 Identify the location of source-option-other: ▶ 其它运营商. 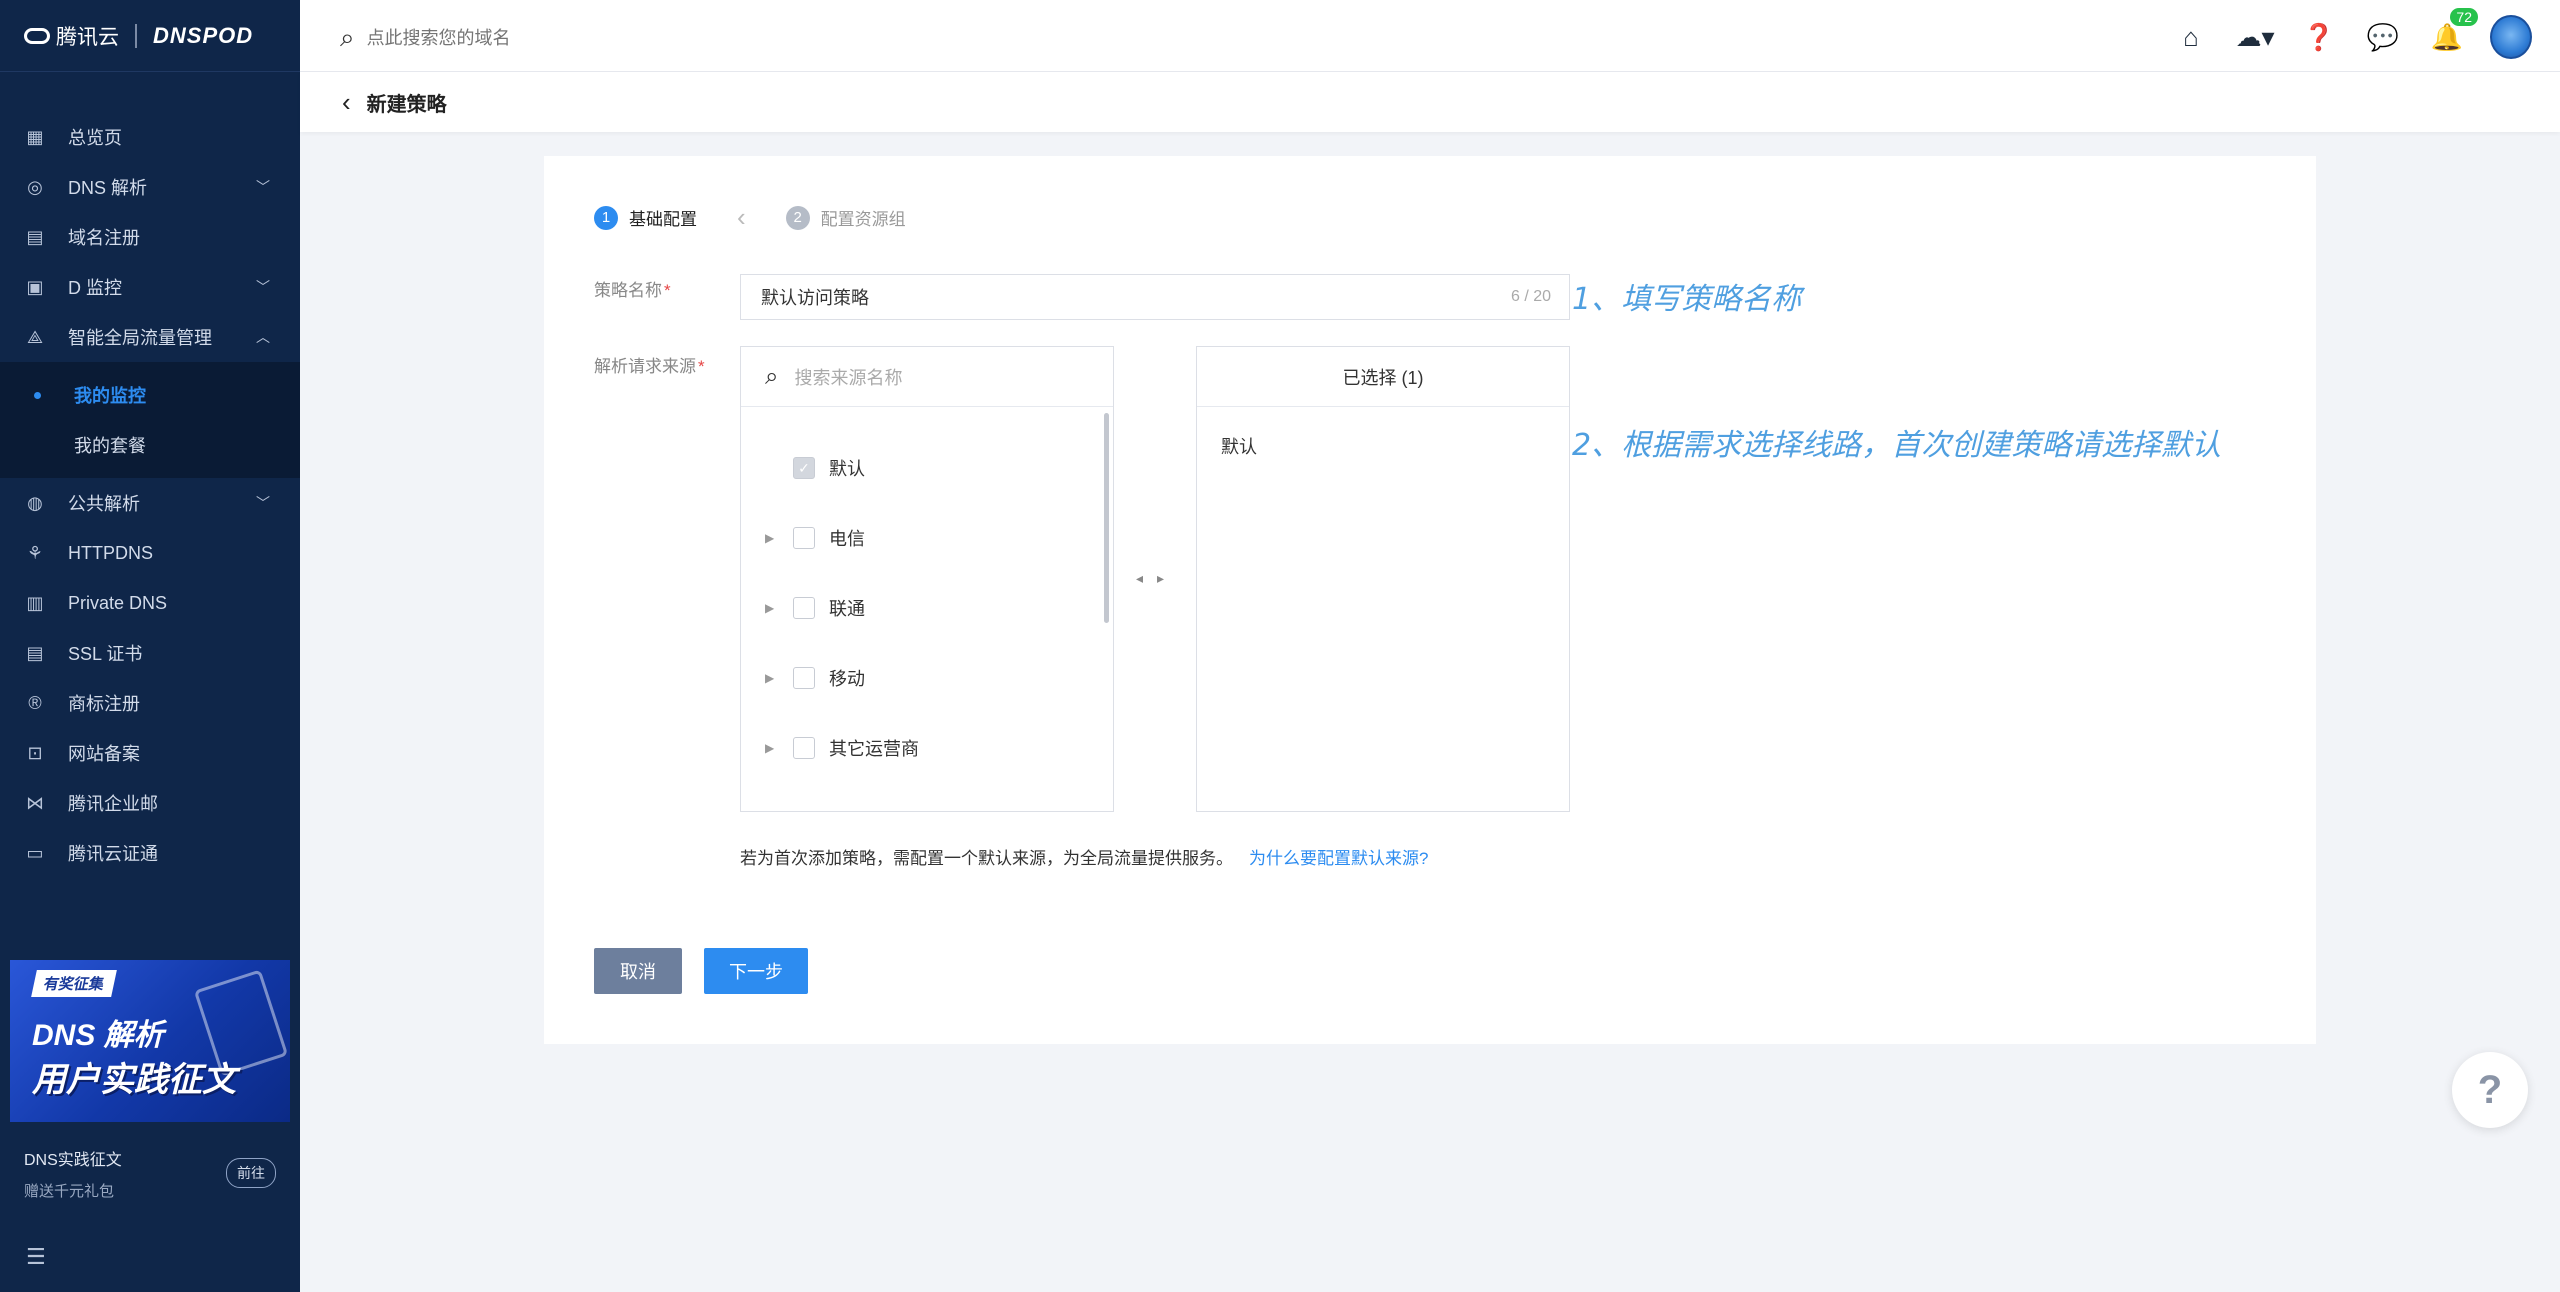
(842, 748).